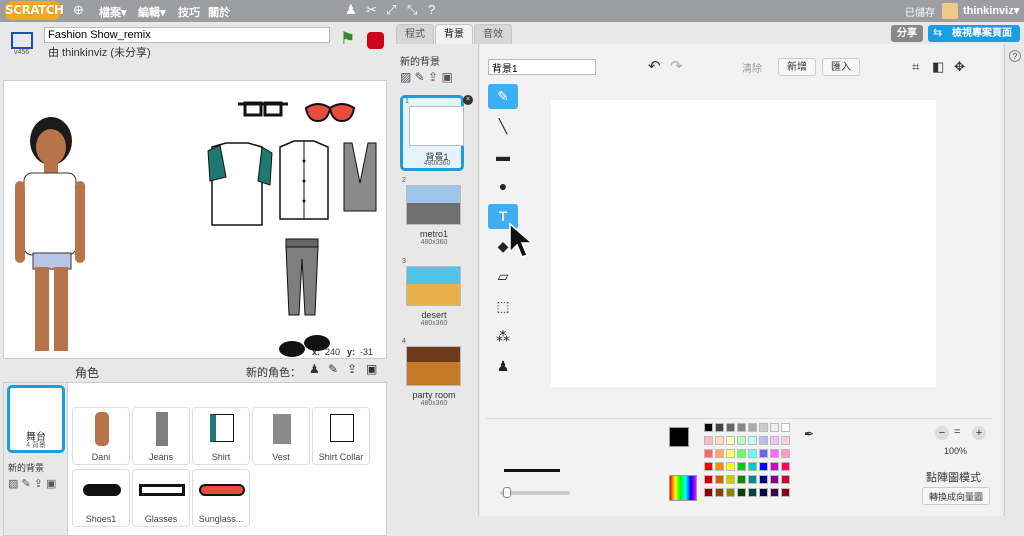  What do you see at coordinates (219, 12) in the screenshot?
I see `menu-about: 關於` at bounding box center [219, 12].